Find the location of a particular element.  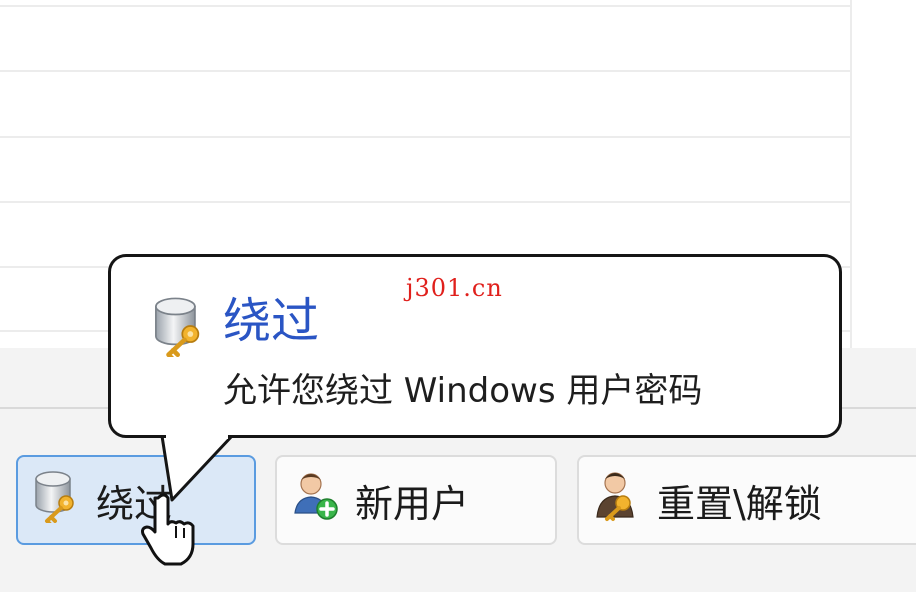

tooltip-description: 允许您绕过 Windows 用户密码 is located at coordinates (463, 391).